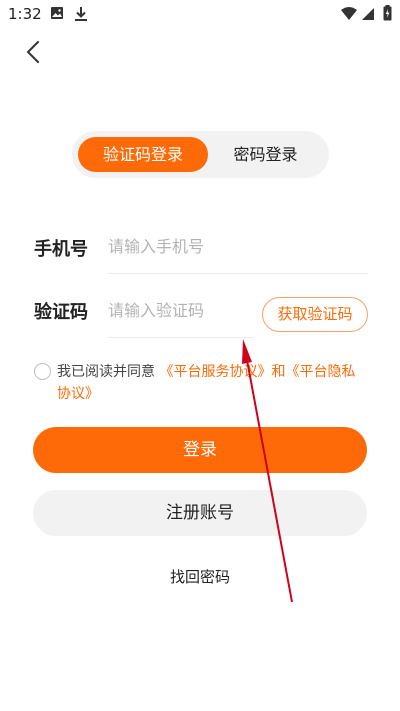 The image size is (400, 711). Describe the element at coordinates (25, 14) in the screenshot. I see `status-time: 1:32` at that location.